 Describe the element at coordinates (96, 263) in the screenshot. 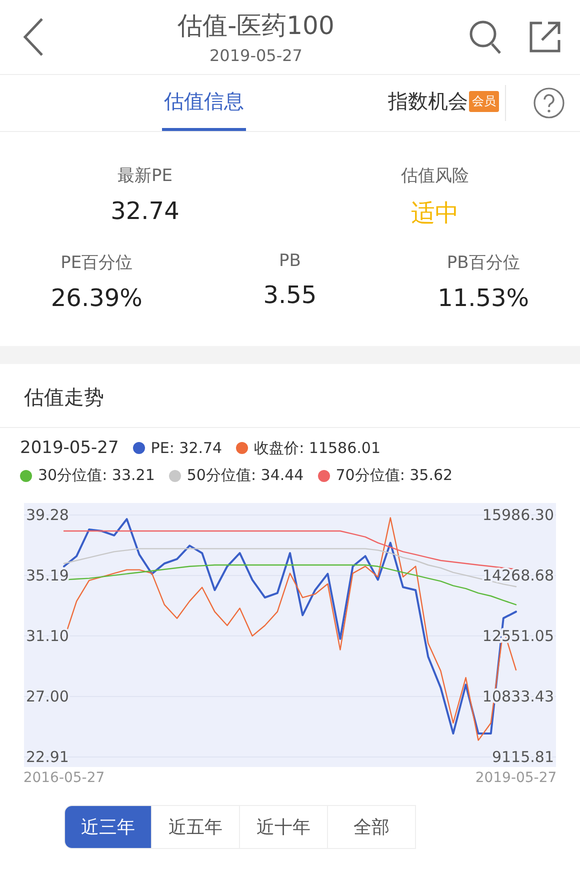

I see `stat-label: PE百分位` at that location.